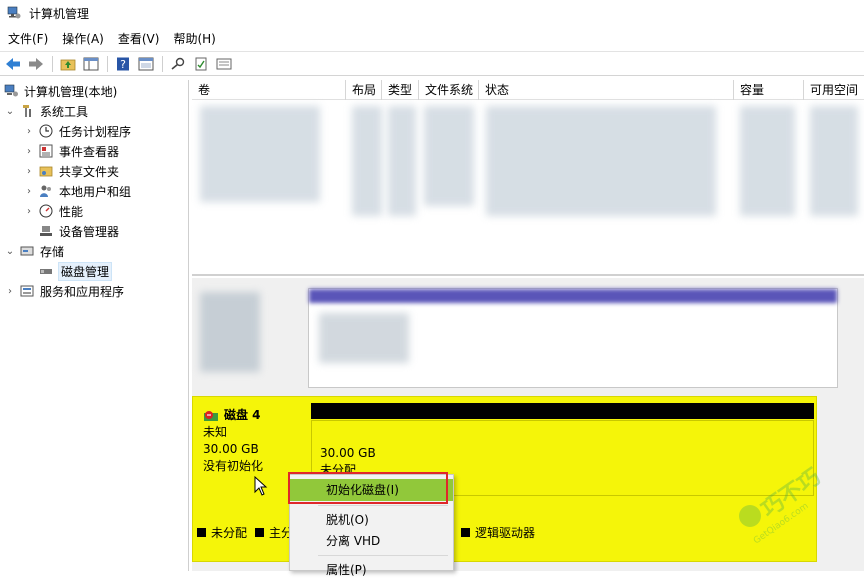 The height and width of the screenshot is (581, 864). I want to click on menu-item-offline: 脱机(O), so click(371, 520).